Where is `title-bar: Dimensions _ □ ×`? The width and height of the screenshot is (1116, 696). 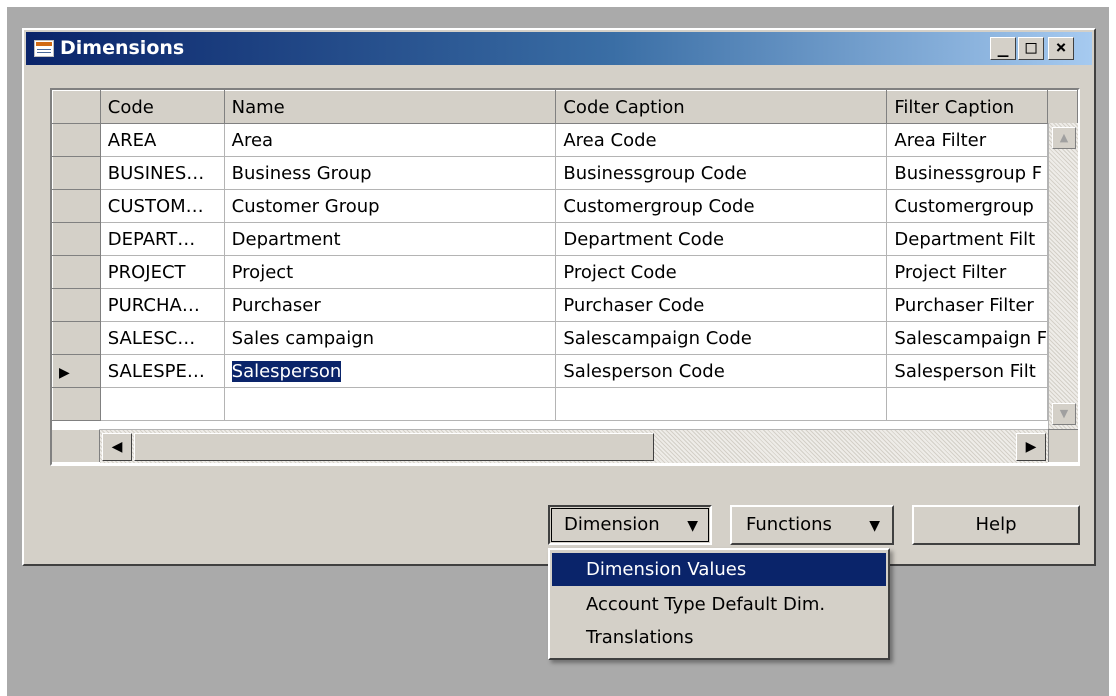
title-bar: Dimensions _ □ × is located at coordinates (559, 48).